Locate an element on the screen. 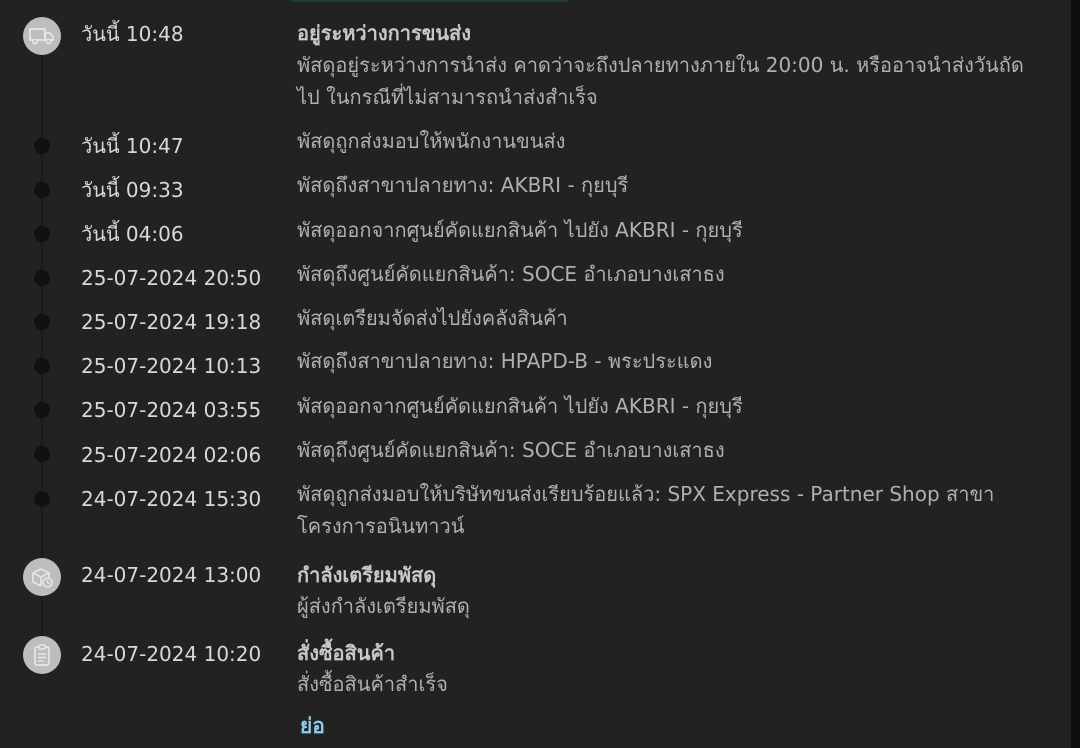  event-description: สั่งซื้อสินค้าสำเร็จ is located at coordinates (372, 684).